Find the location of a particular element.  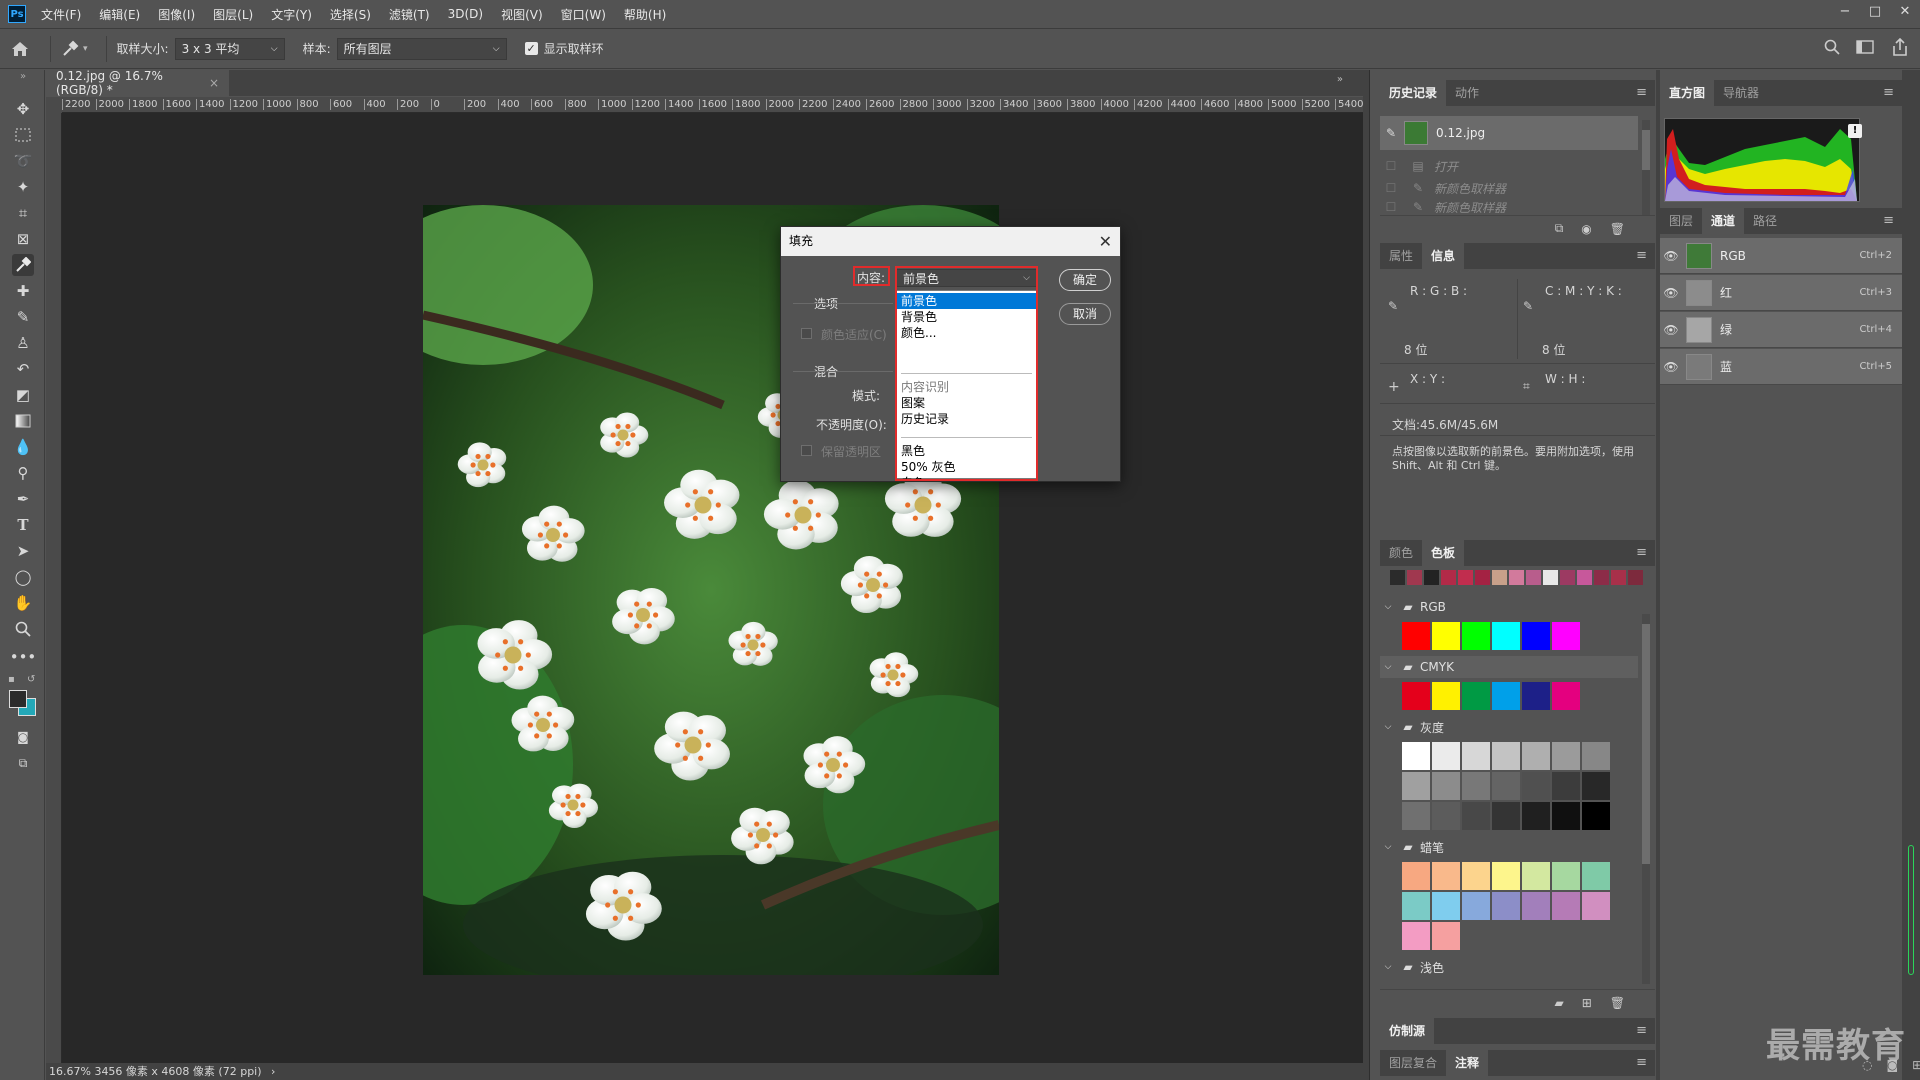

history-item: ☐ ▤ 打开 is located at coordinates (1509, 166).